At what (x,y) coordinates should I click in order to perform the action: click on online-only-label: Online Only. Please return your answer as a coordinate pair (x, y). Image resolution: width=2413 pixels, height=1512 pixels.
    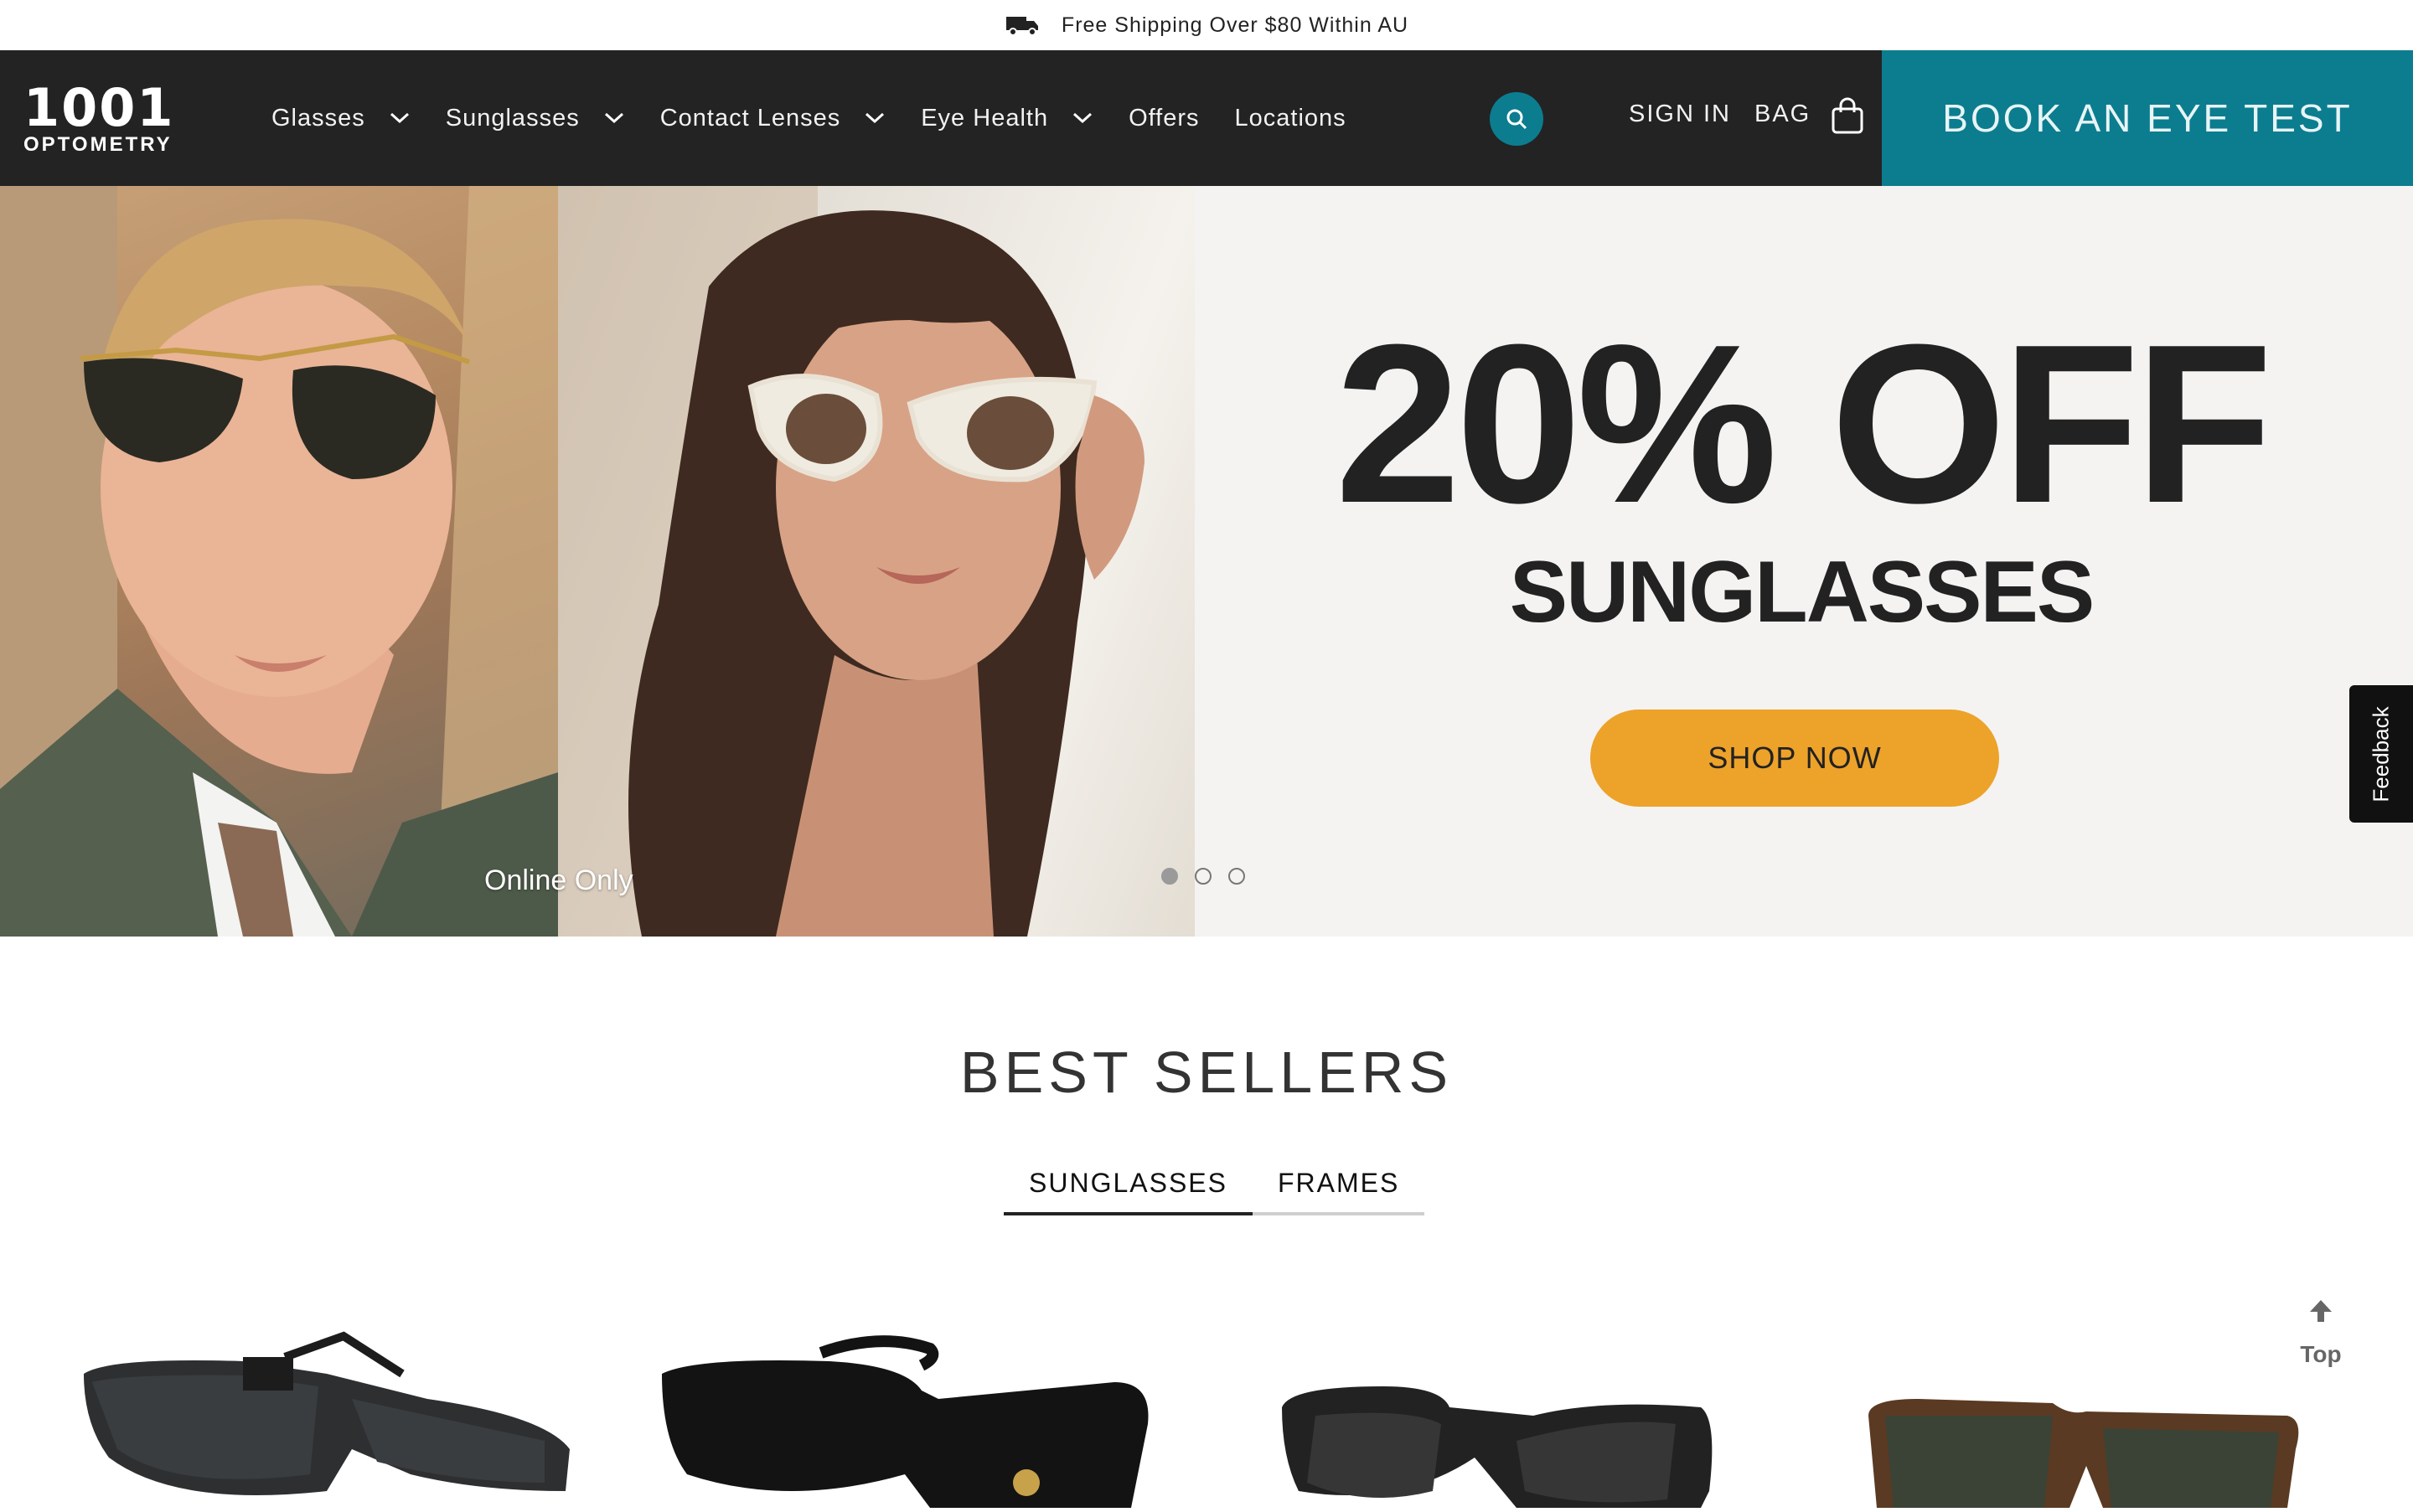
    Looking at the image, I should click on (558, 880).